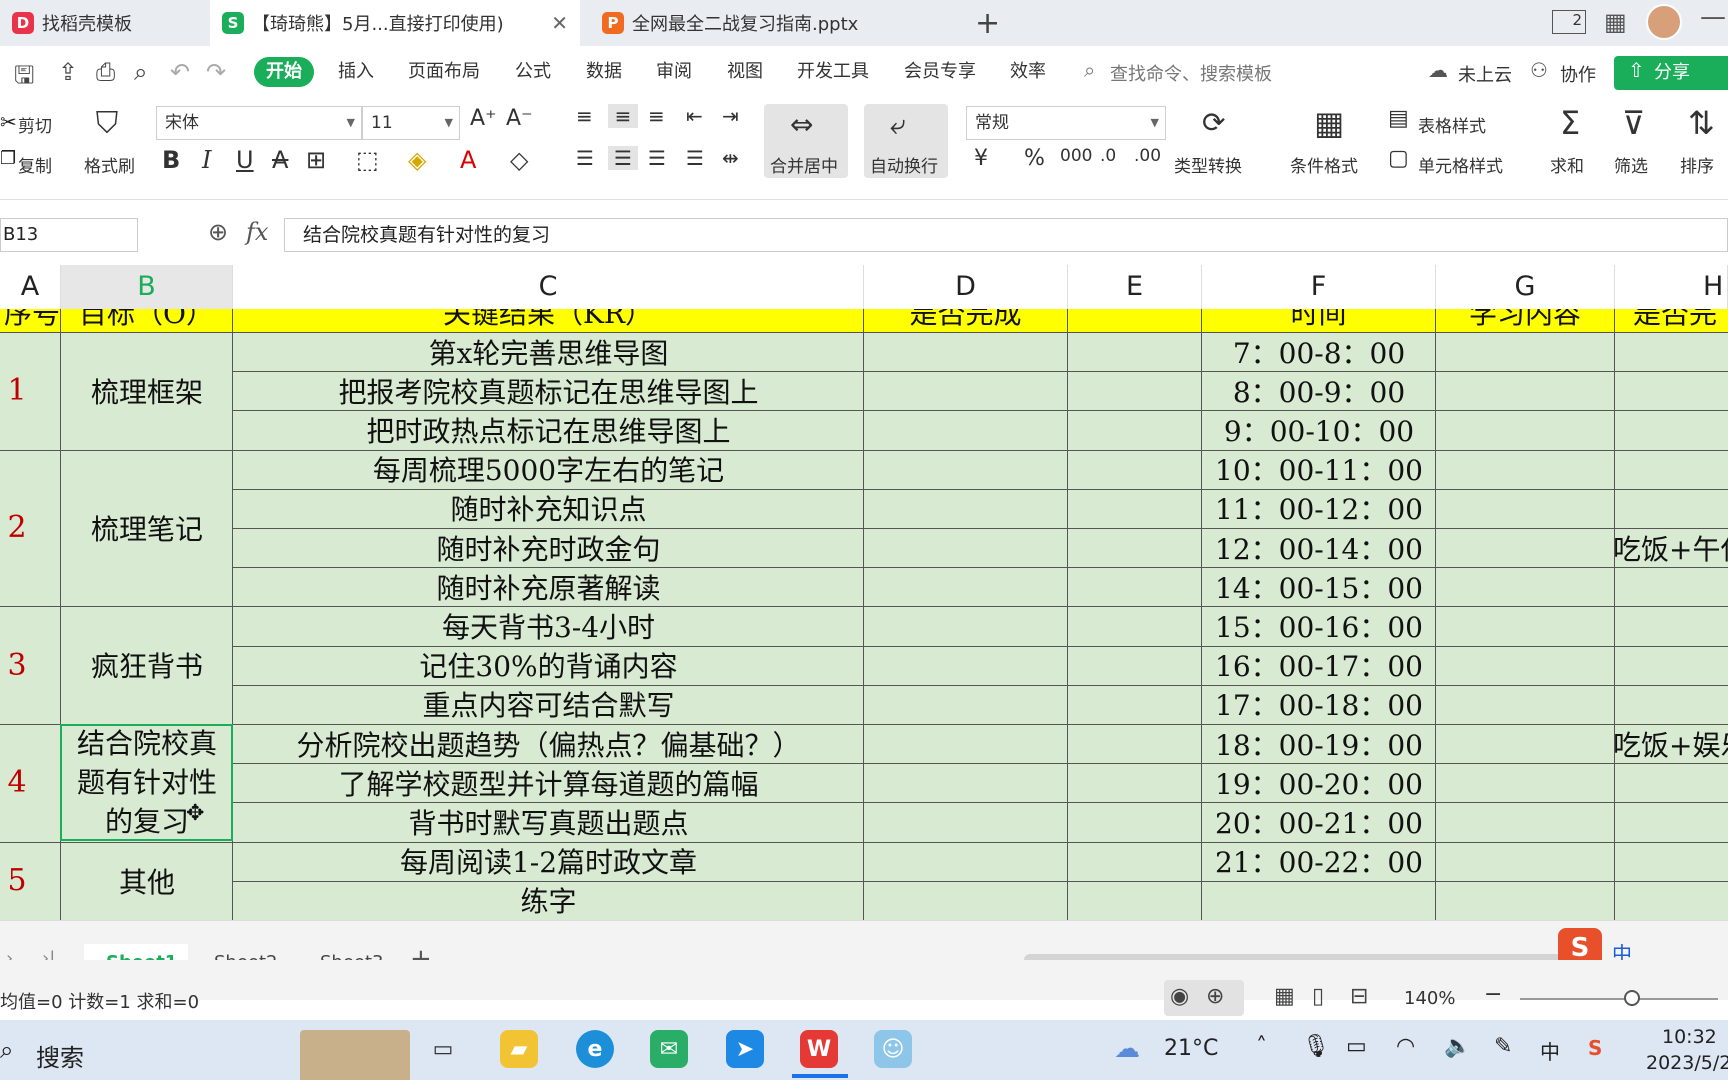 The image size is (1728, 1080). Describe the element at coordinates (1324, 164) in the screenshot. I see `cond-format-button: 条件格式` at that location.